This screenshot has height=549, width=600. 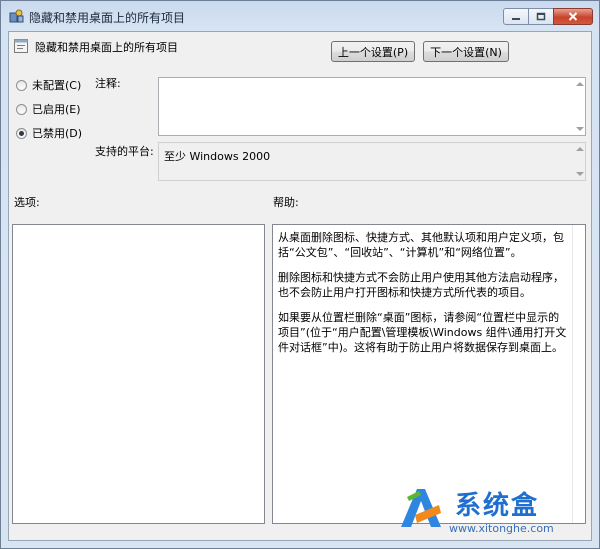 I want to click on minimize-button, so click(x=516, y=16).